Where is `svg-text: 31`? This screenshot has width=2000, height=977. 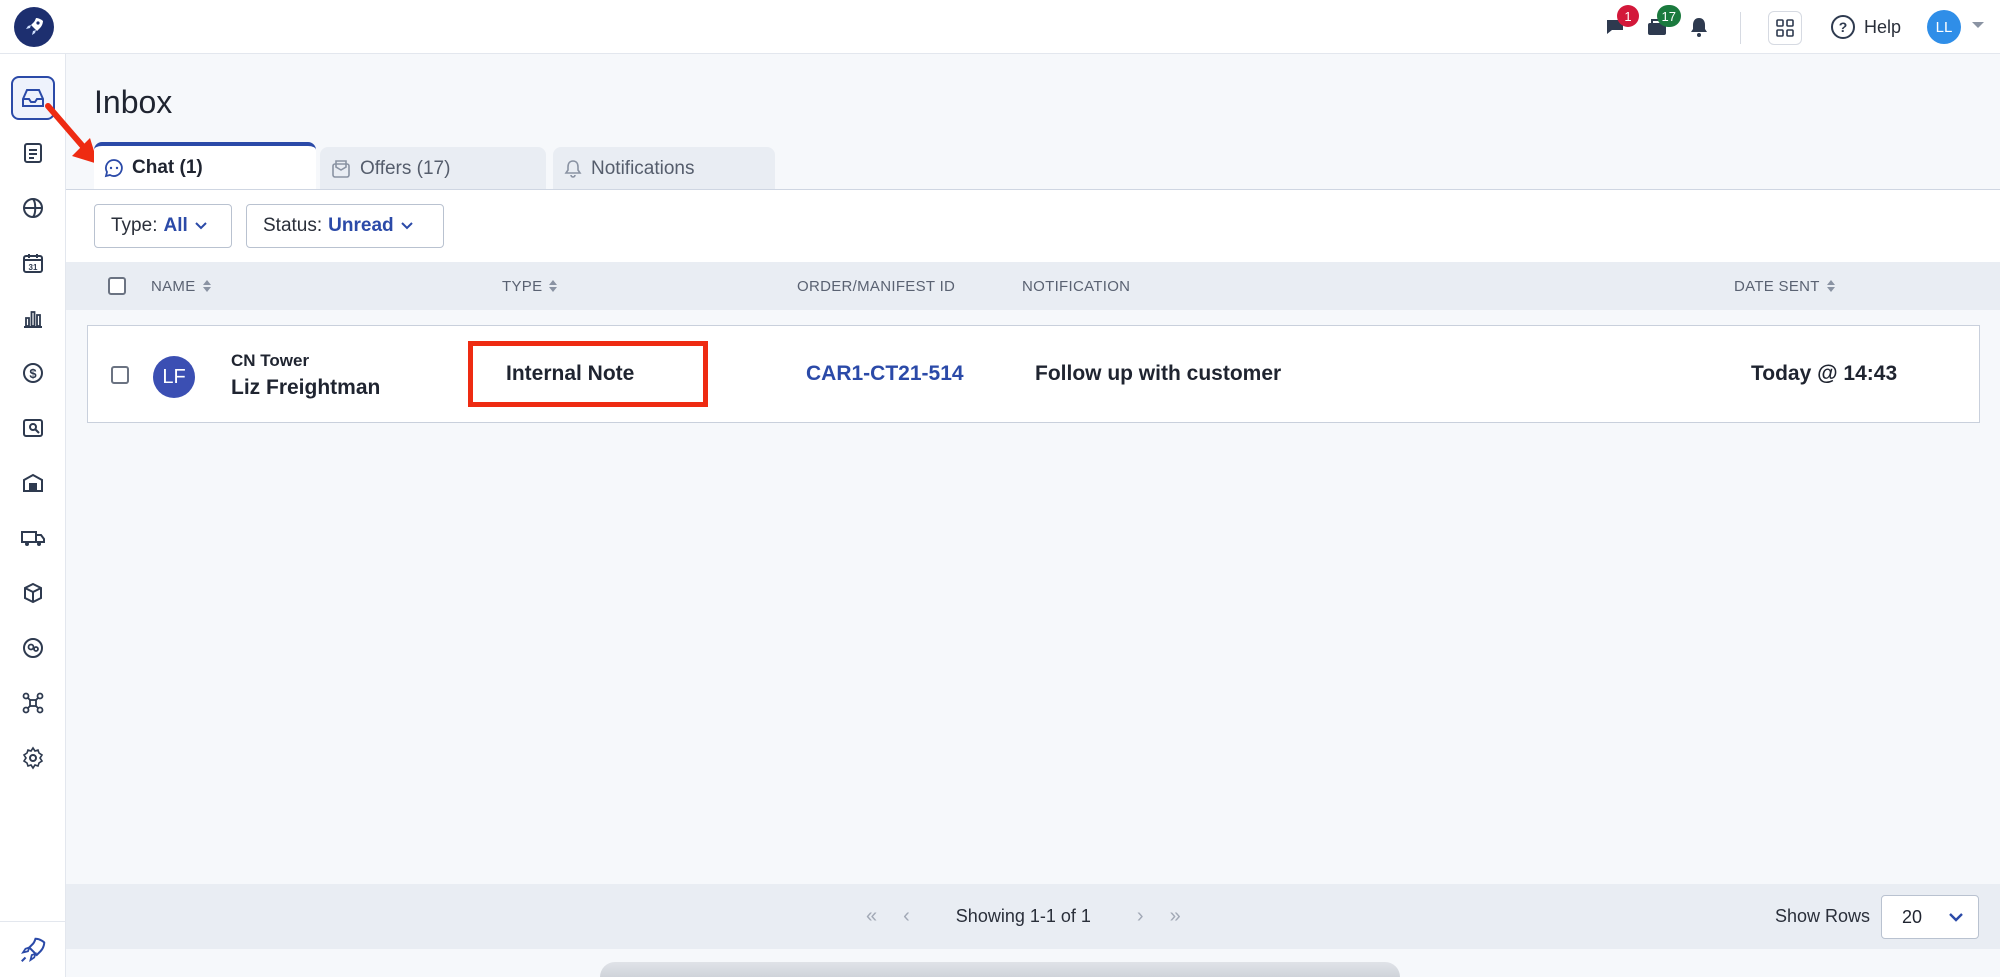
svg-text: 31 is located at coordinates (33, 267).